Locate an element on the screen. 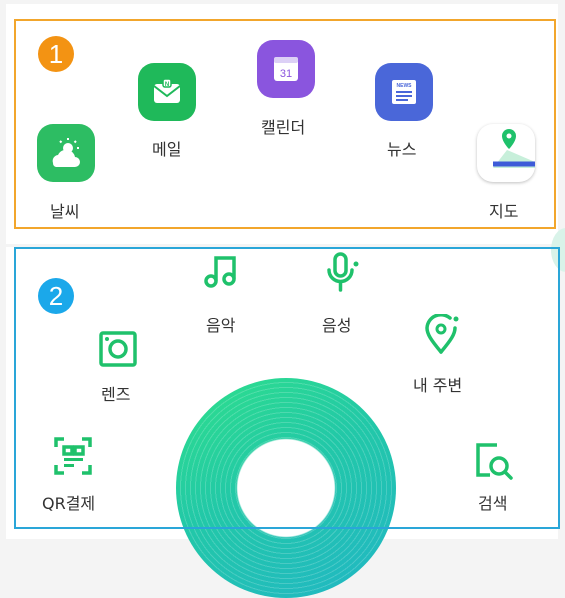 This screenshot has height=598, width=565. news-app: NEWS is located at coordinates (404, 92).